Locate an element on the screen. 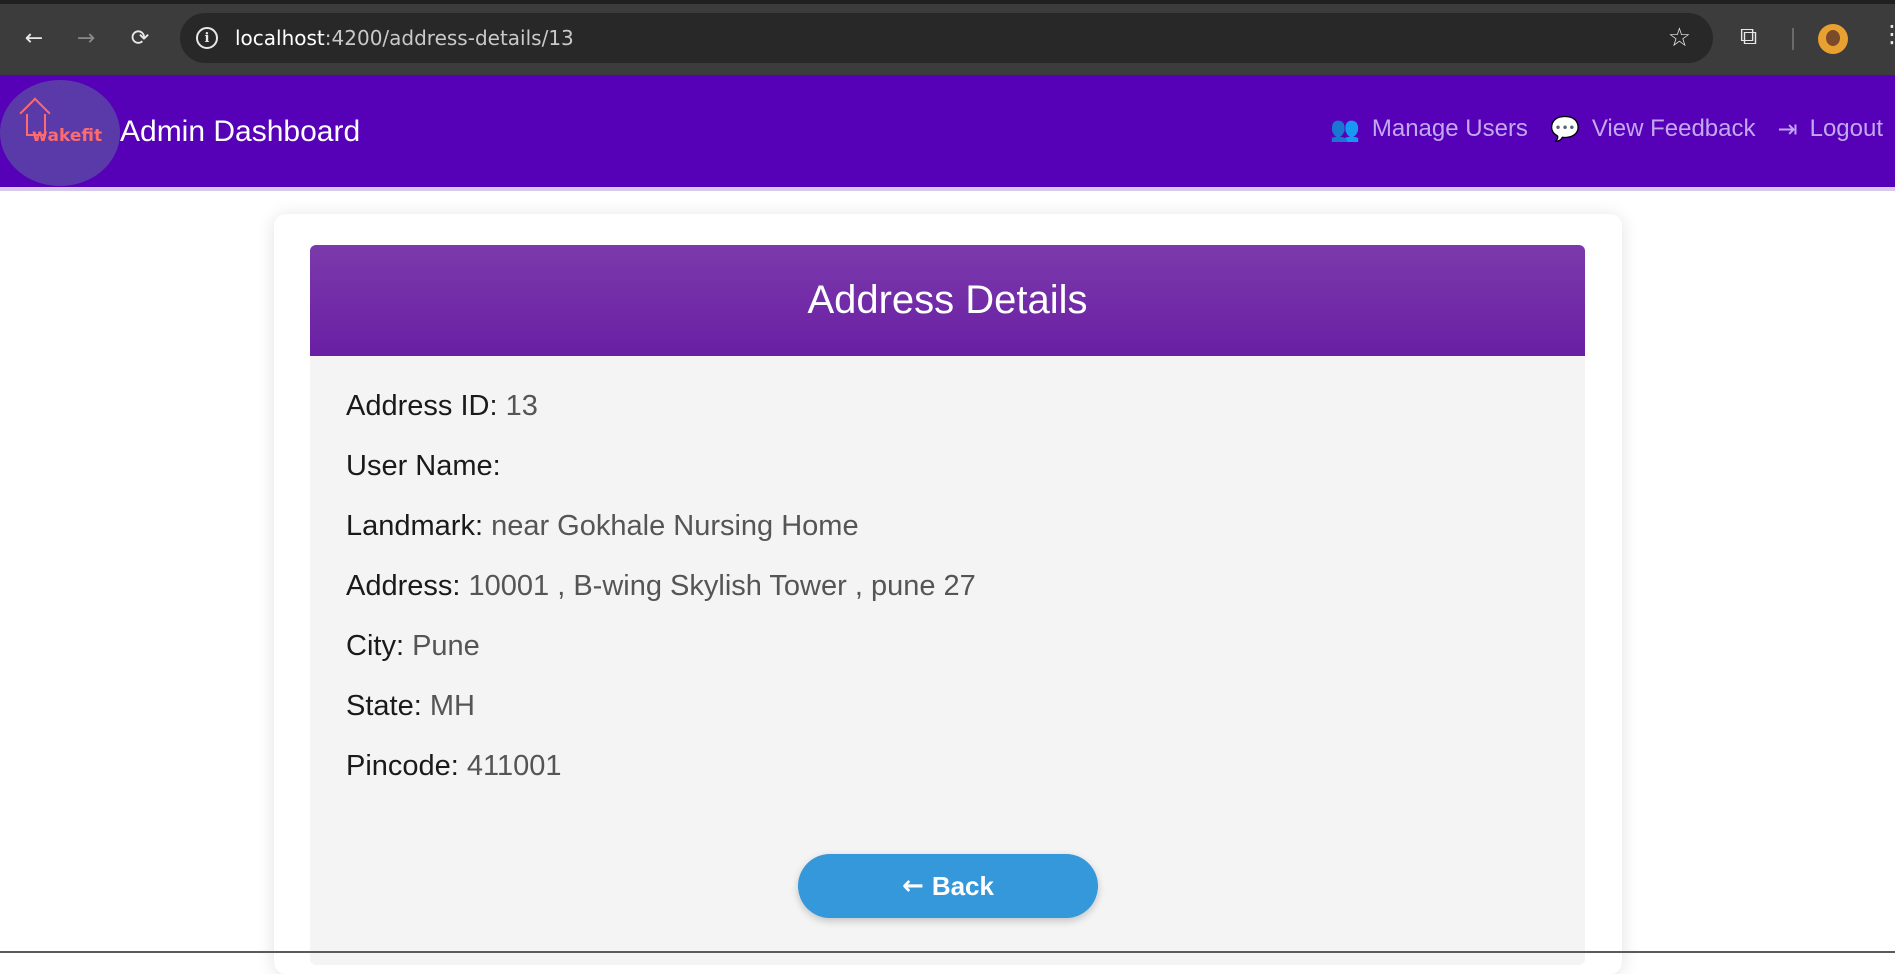 Image resolution: width=1895 pixels, height=974 pixels. url-path: :4200/address-details/13 is located at coordinates (449, 38).